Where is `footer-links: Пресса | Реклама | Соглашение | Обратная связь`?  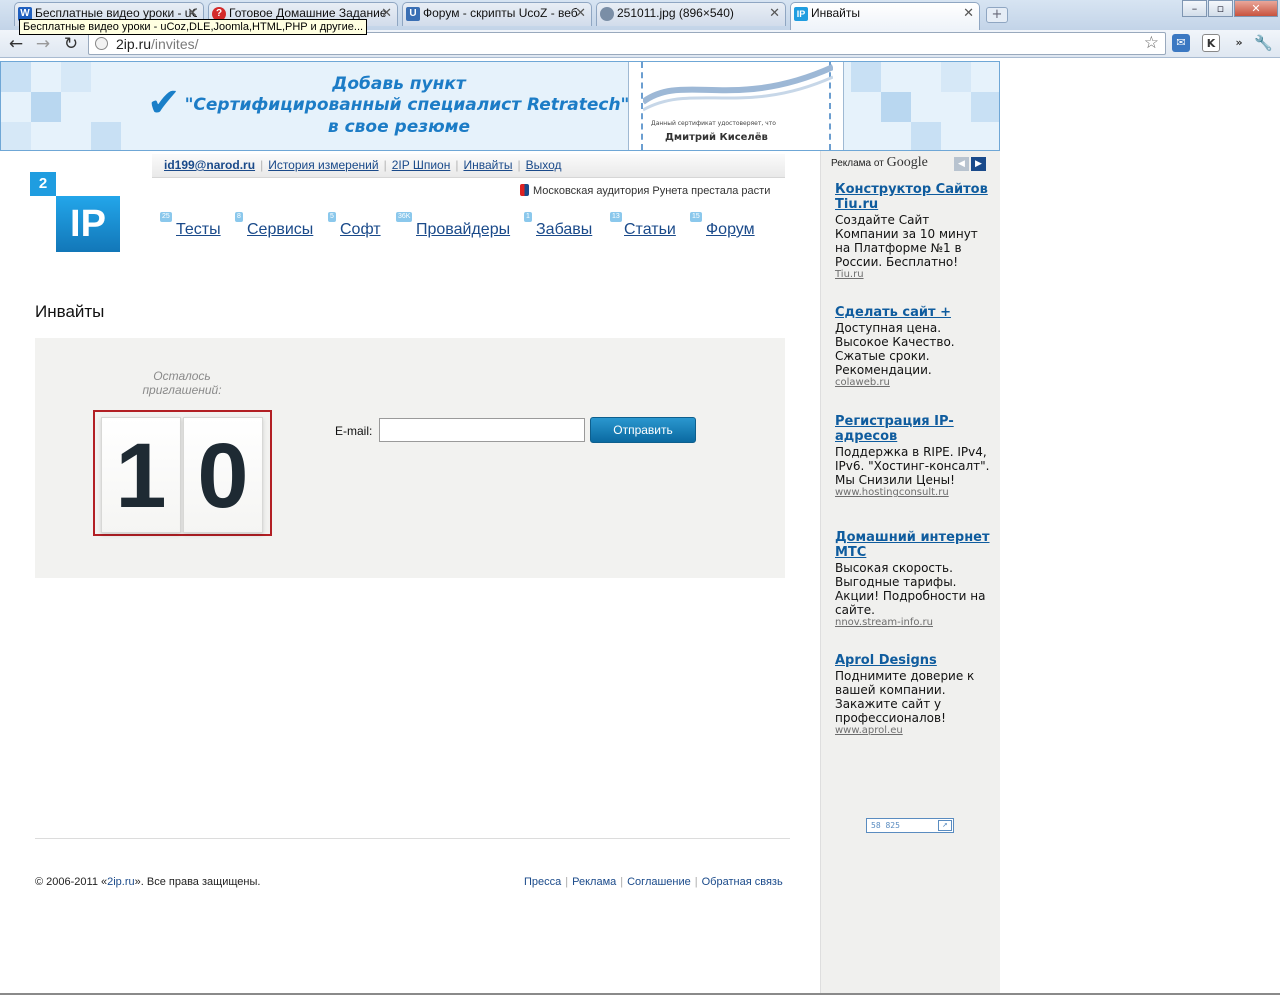 footer-links: Пресса | Реклама | Соглашение | Обратная связь is located at coordinates (653, 882).